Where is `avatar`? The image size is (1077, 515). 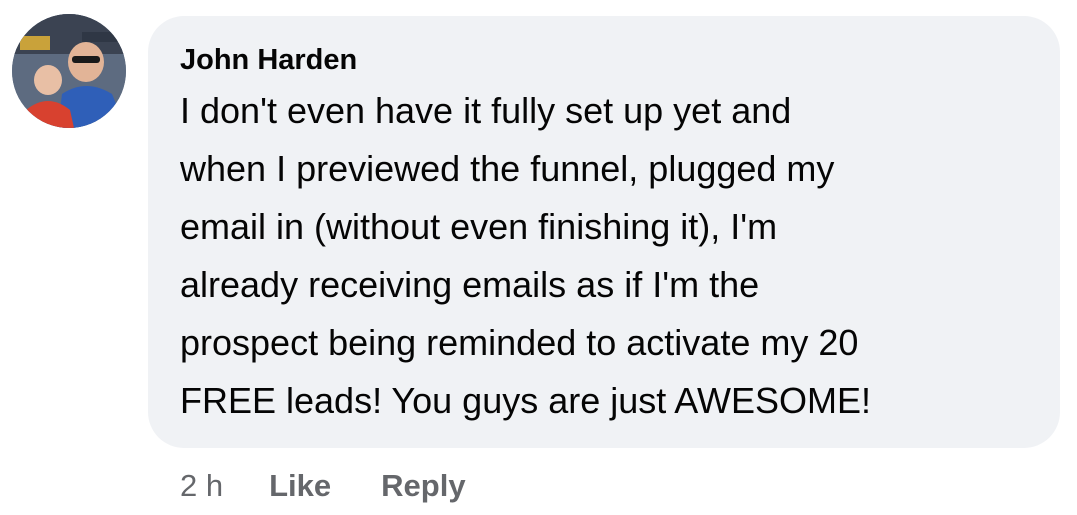 avatar is located at coordinates (69, 71).